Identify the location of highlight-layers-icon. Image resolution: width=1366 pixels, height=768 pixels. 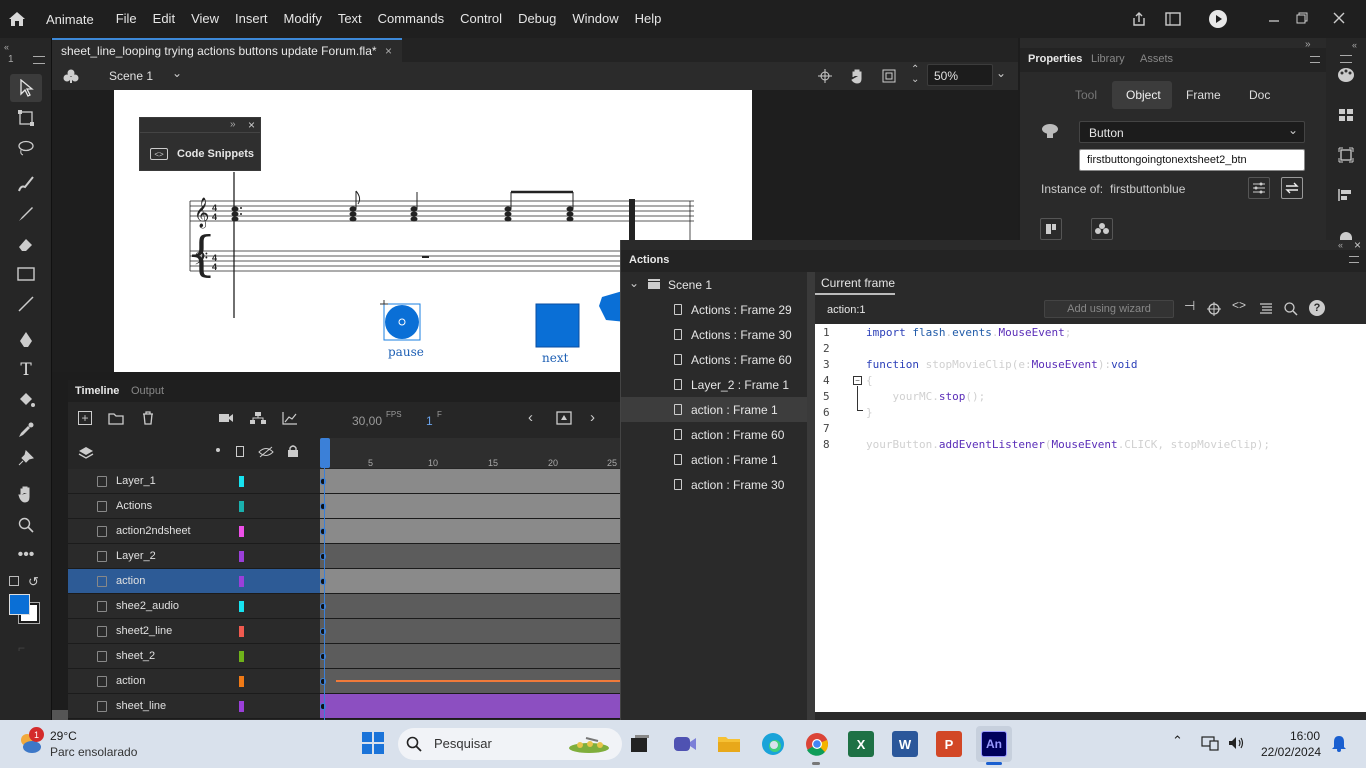
(218, 450).